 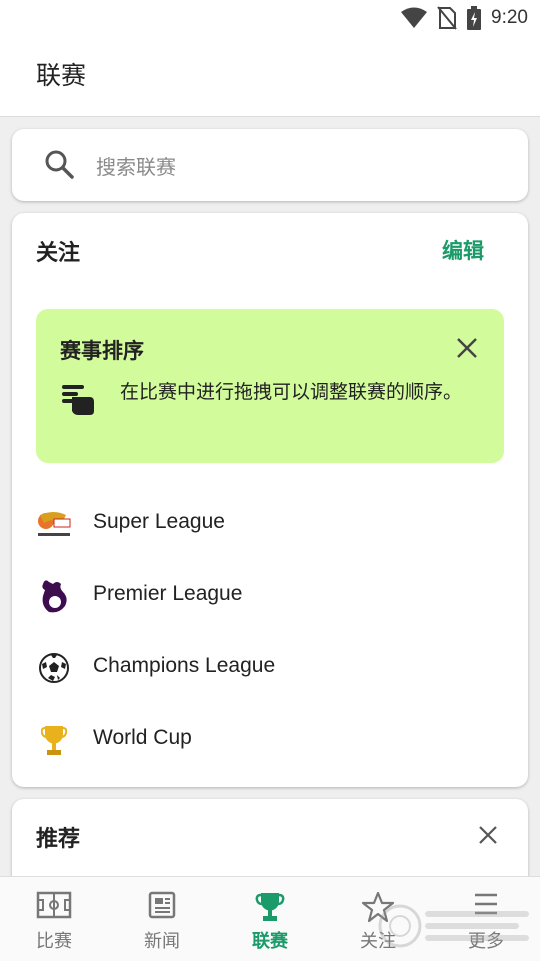 What do you see at coordinates (447, 18) in the screenshot?
I see `no-sim-icon` at bounding box center [447, 18].